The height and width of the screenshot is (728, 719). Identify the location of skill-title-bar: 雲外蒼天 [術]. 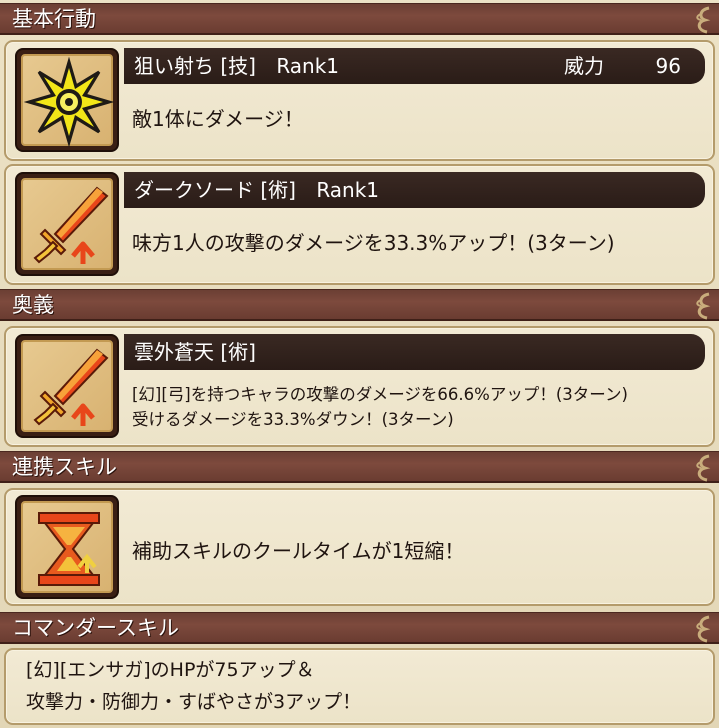
(414, 352).